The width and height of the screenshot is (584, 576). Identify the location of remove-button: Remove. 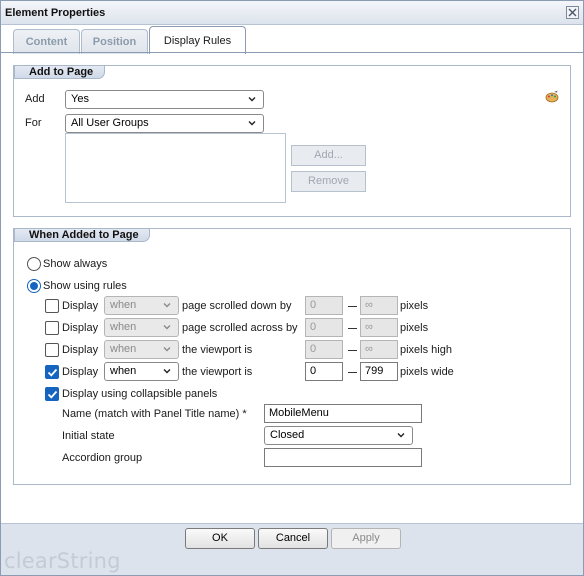
(328, 181).